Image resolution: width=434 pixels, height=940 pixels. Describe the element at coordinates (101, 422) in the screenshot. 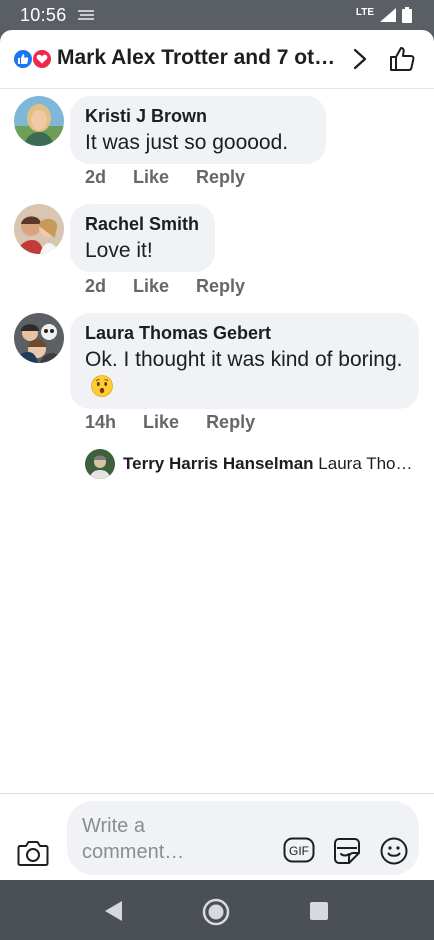

I see `comment-time: 14h` at that location.